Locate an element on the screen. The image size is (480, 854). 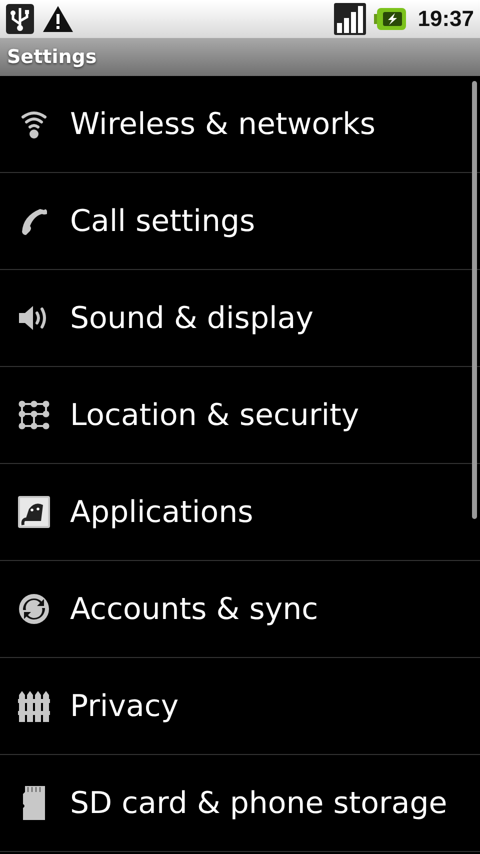
usb-icon is located at coordinates (20, 19).